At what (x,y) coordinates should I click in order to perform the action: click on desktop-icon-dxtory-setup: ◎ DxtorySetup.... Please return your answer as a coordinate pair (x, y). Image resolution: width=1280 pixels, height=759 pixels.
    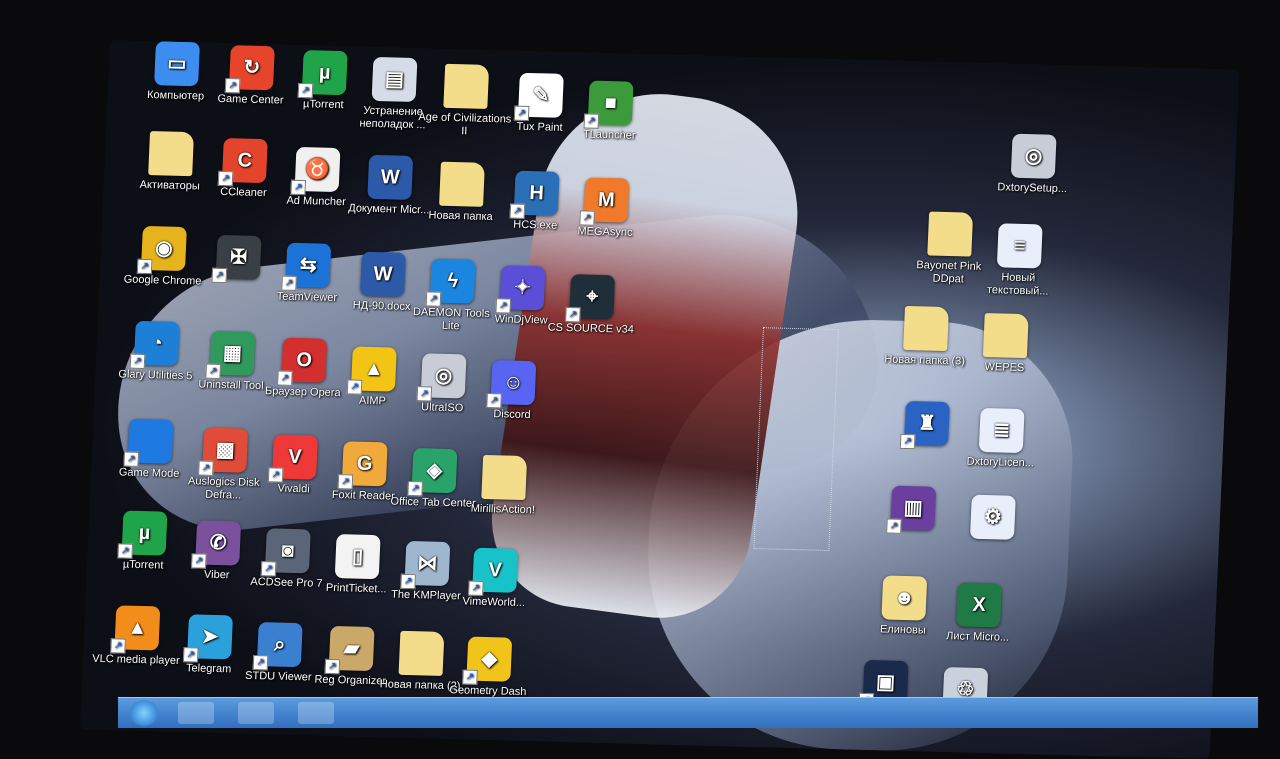
    Looking at the image, I should click on (1033, 164).